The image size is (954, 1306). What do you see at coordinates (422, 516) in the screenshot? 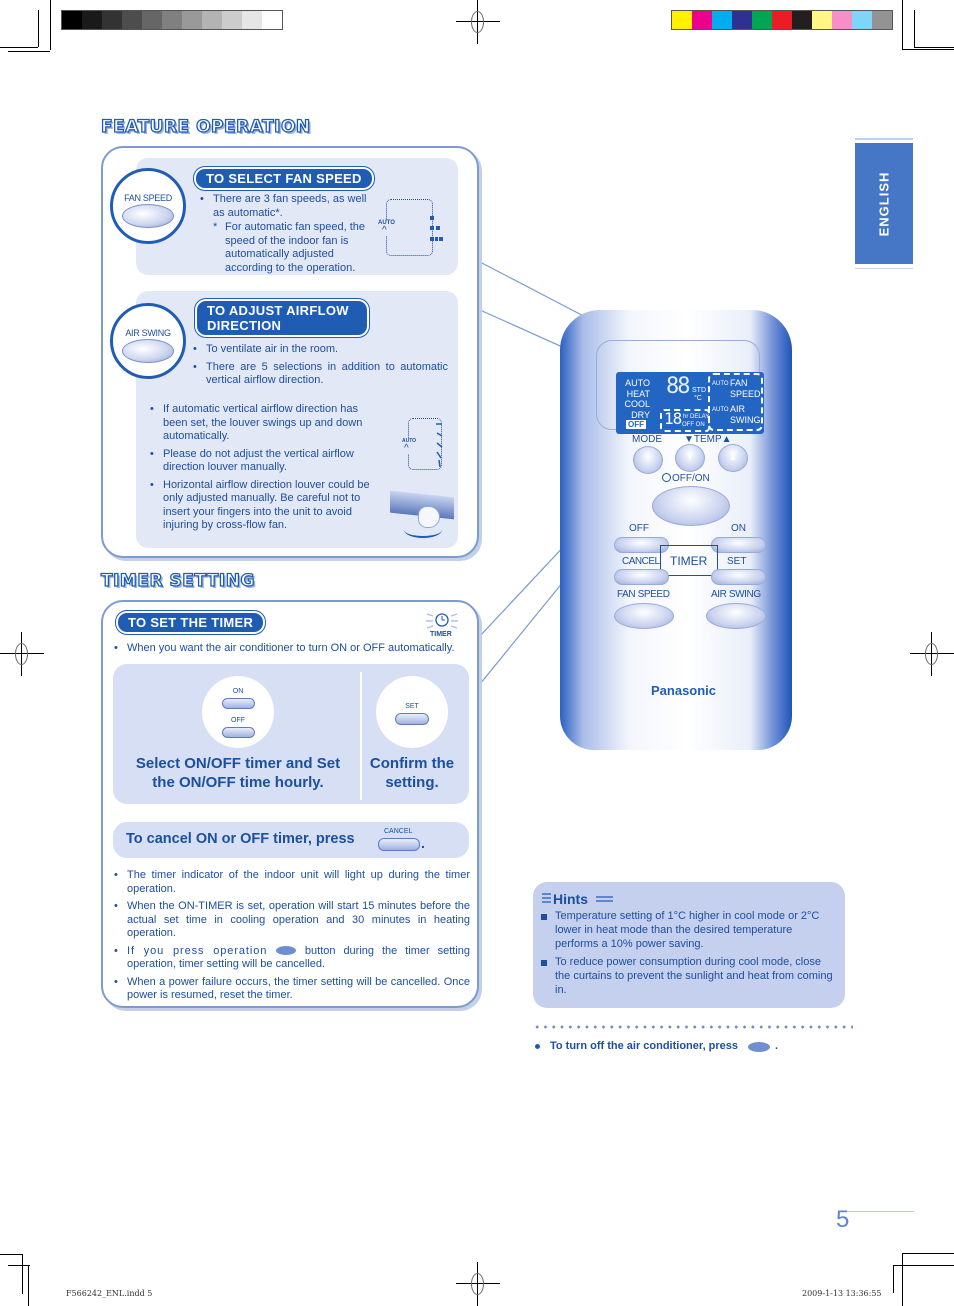
I see `hand-adjusting-louver-illustration` at bounding box center [422, 516].